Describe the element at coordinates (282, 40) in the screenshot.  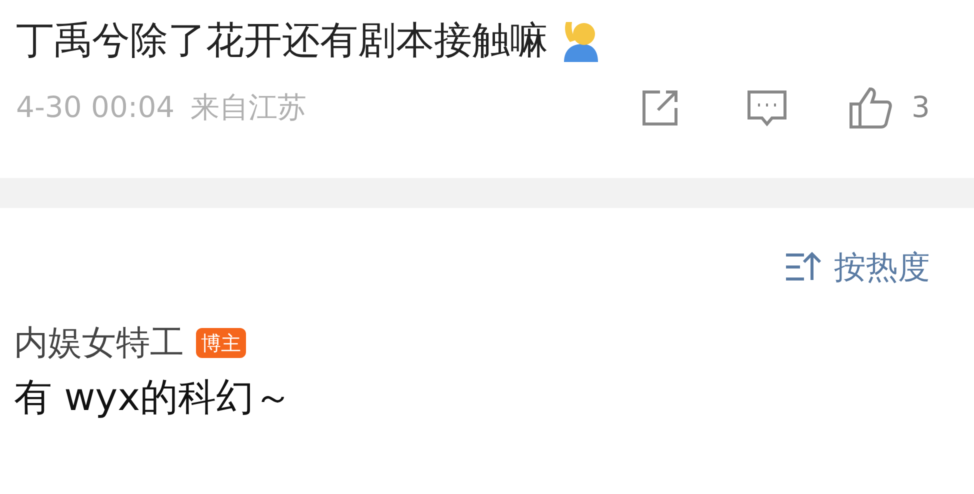
I see `post-text: 丁禹兮除了花开还有剧本接触嘛` at that location.